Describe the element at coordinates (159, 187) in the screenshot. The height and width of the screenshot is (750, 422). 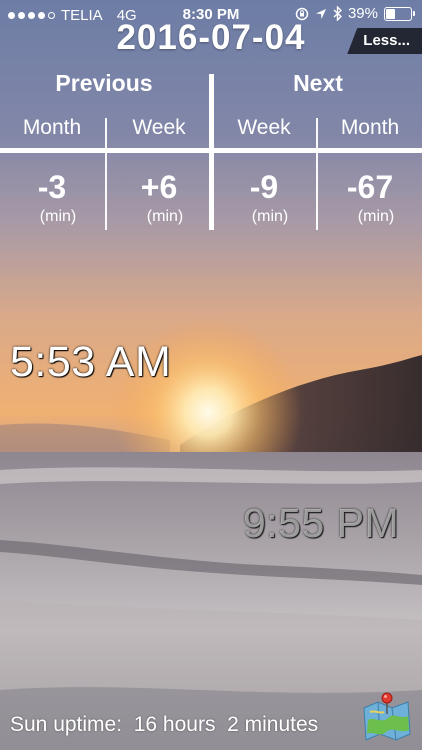
I see `previous-week-value: +6` at that location.